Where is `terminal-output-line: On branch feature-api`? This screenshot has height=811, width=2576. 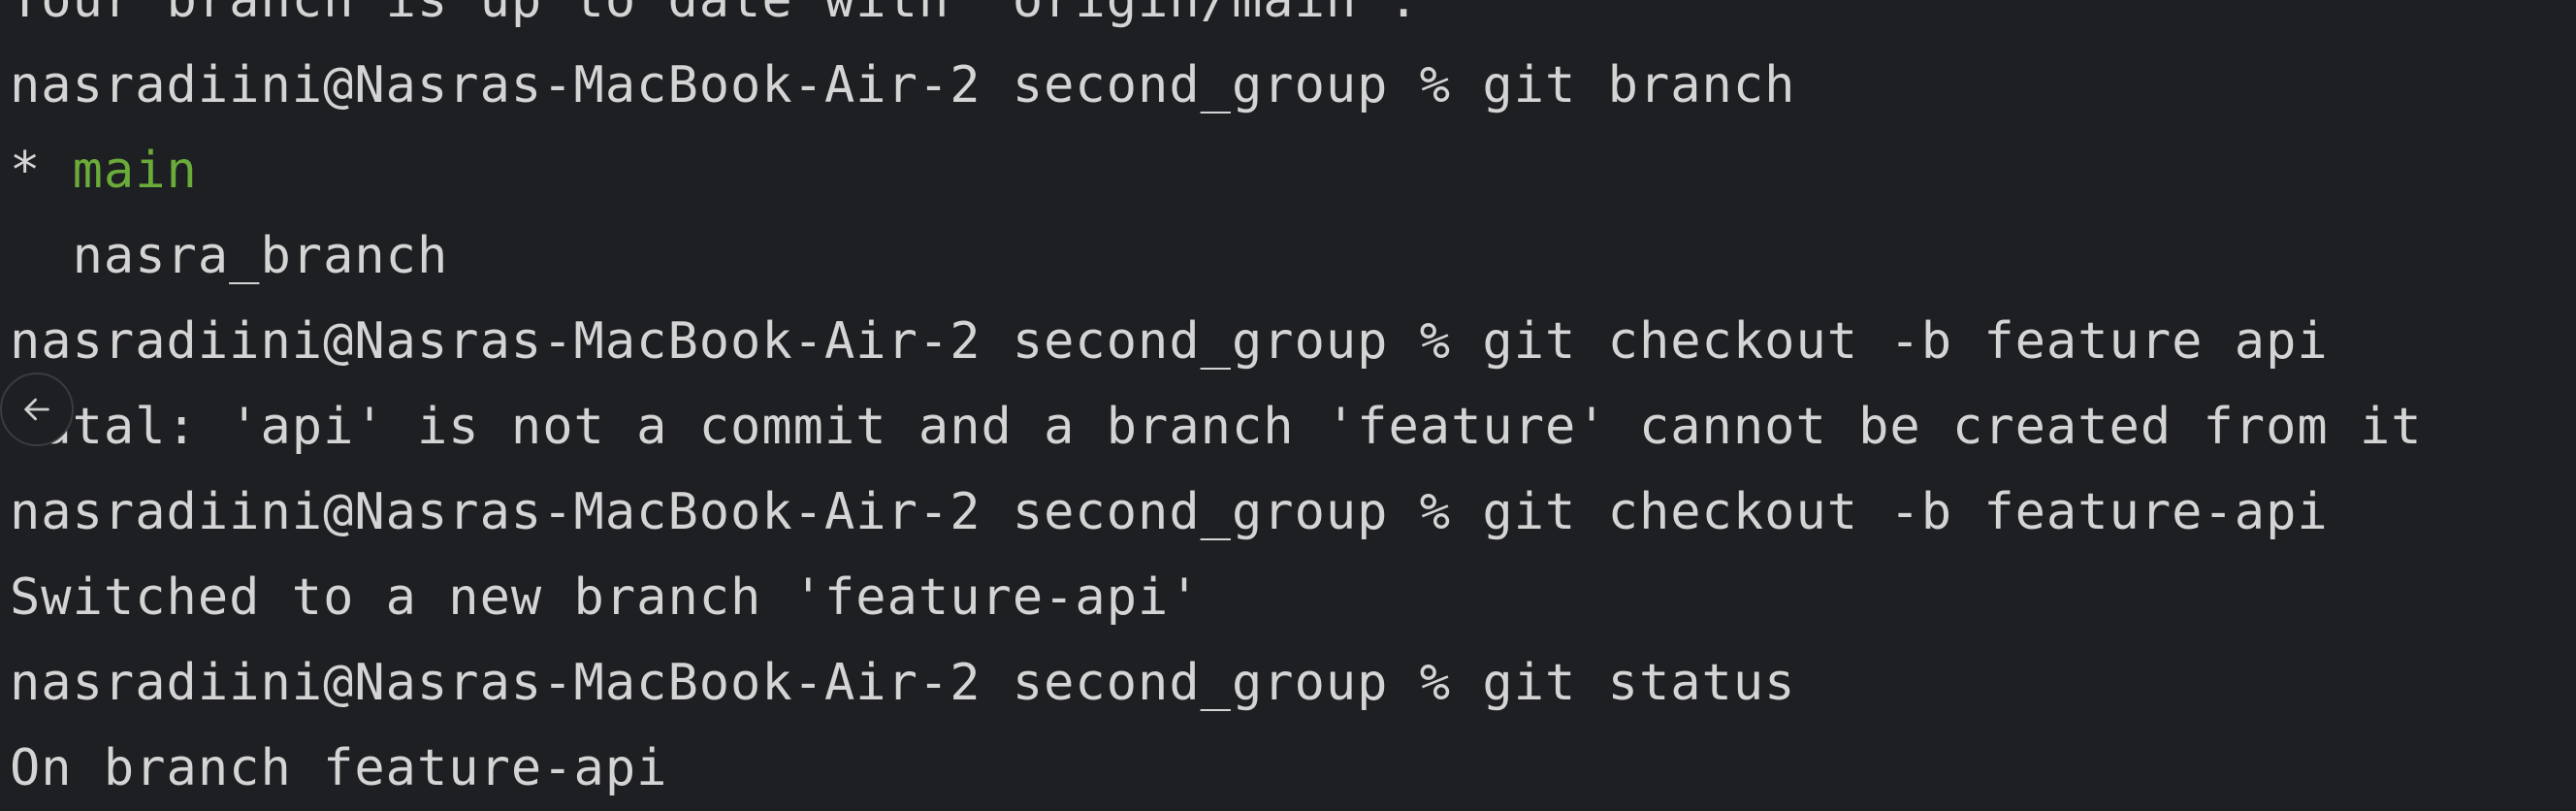 terminal-output-line: On branch feature-api is located at coordinates (339, 768).